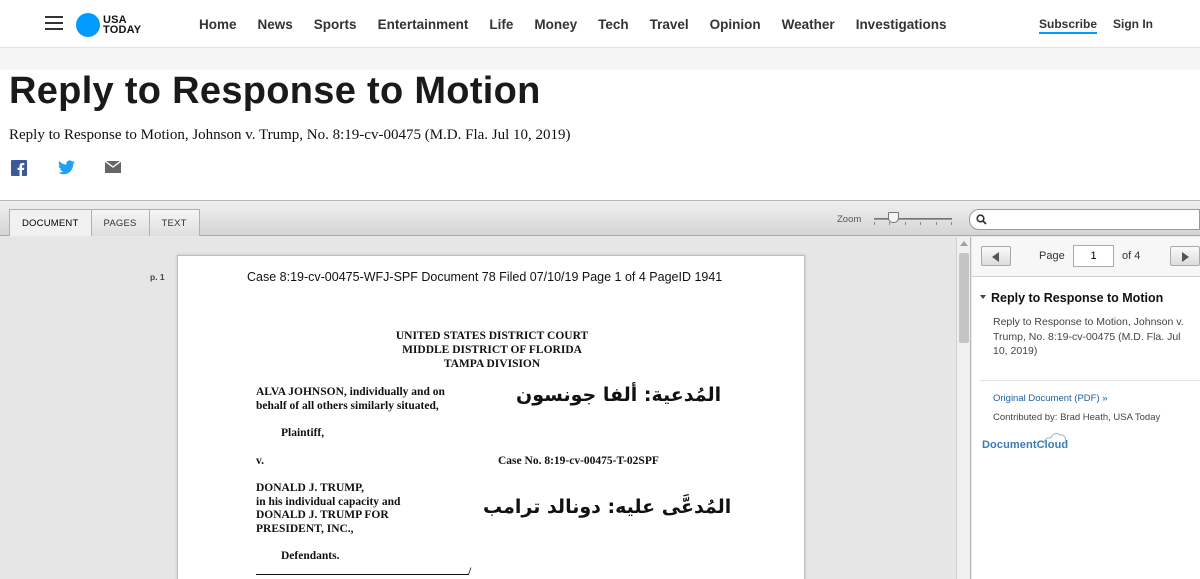 This screenshot has height=579, width=1200. I want to click on viewer-toolbar: DOCUMENT PAGES TEXT Zoom, so click(600, 218).